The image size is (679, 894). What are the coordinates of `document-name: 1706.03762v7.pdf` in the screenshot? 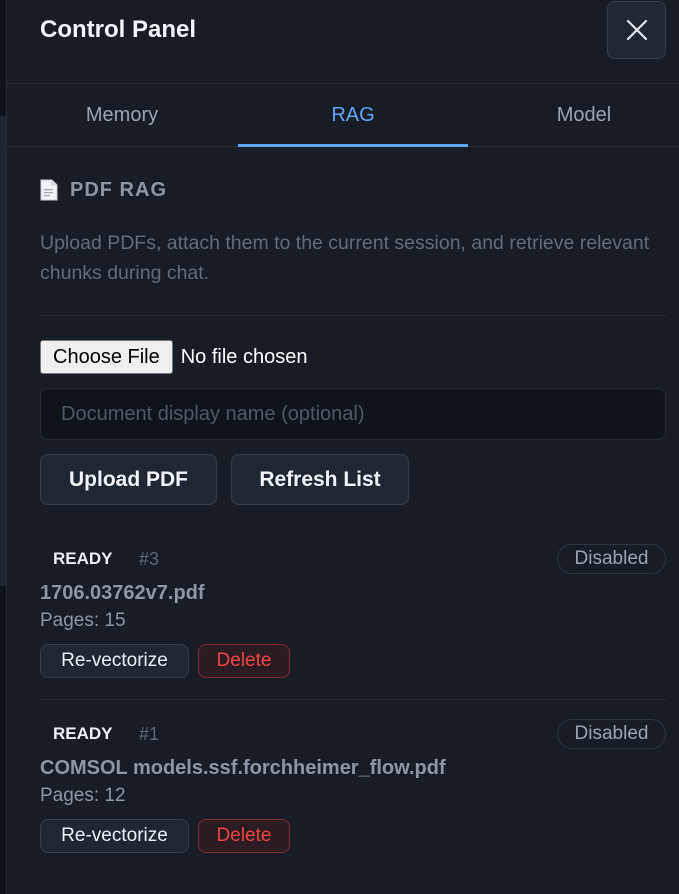 It's located at (122, 593).